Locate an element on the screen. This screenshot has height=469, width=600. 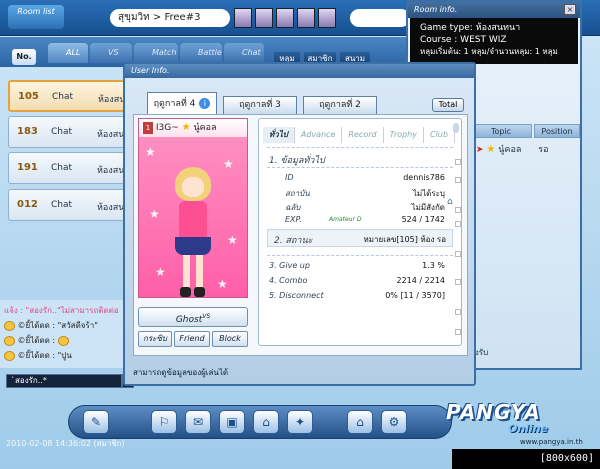
stat-label: 3. Give up is located at coordinates (289, 265).